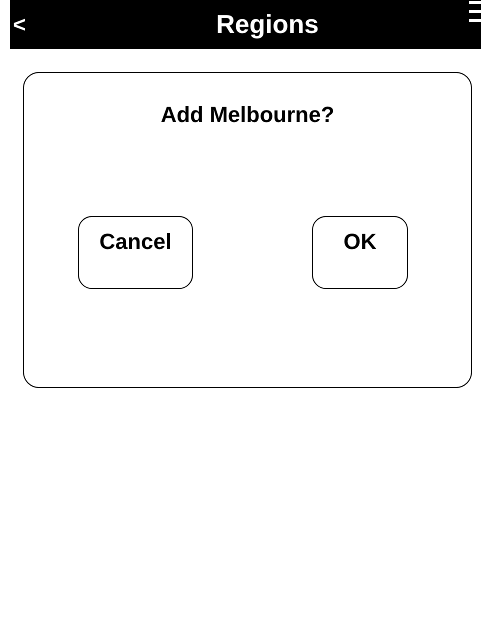 This screenshot has width=481, height=640. What do you see at coordinates (19, 25) in the screenshot?
I see `back-button: <` at bounding box center [19, 25].